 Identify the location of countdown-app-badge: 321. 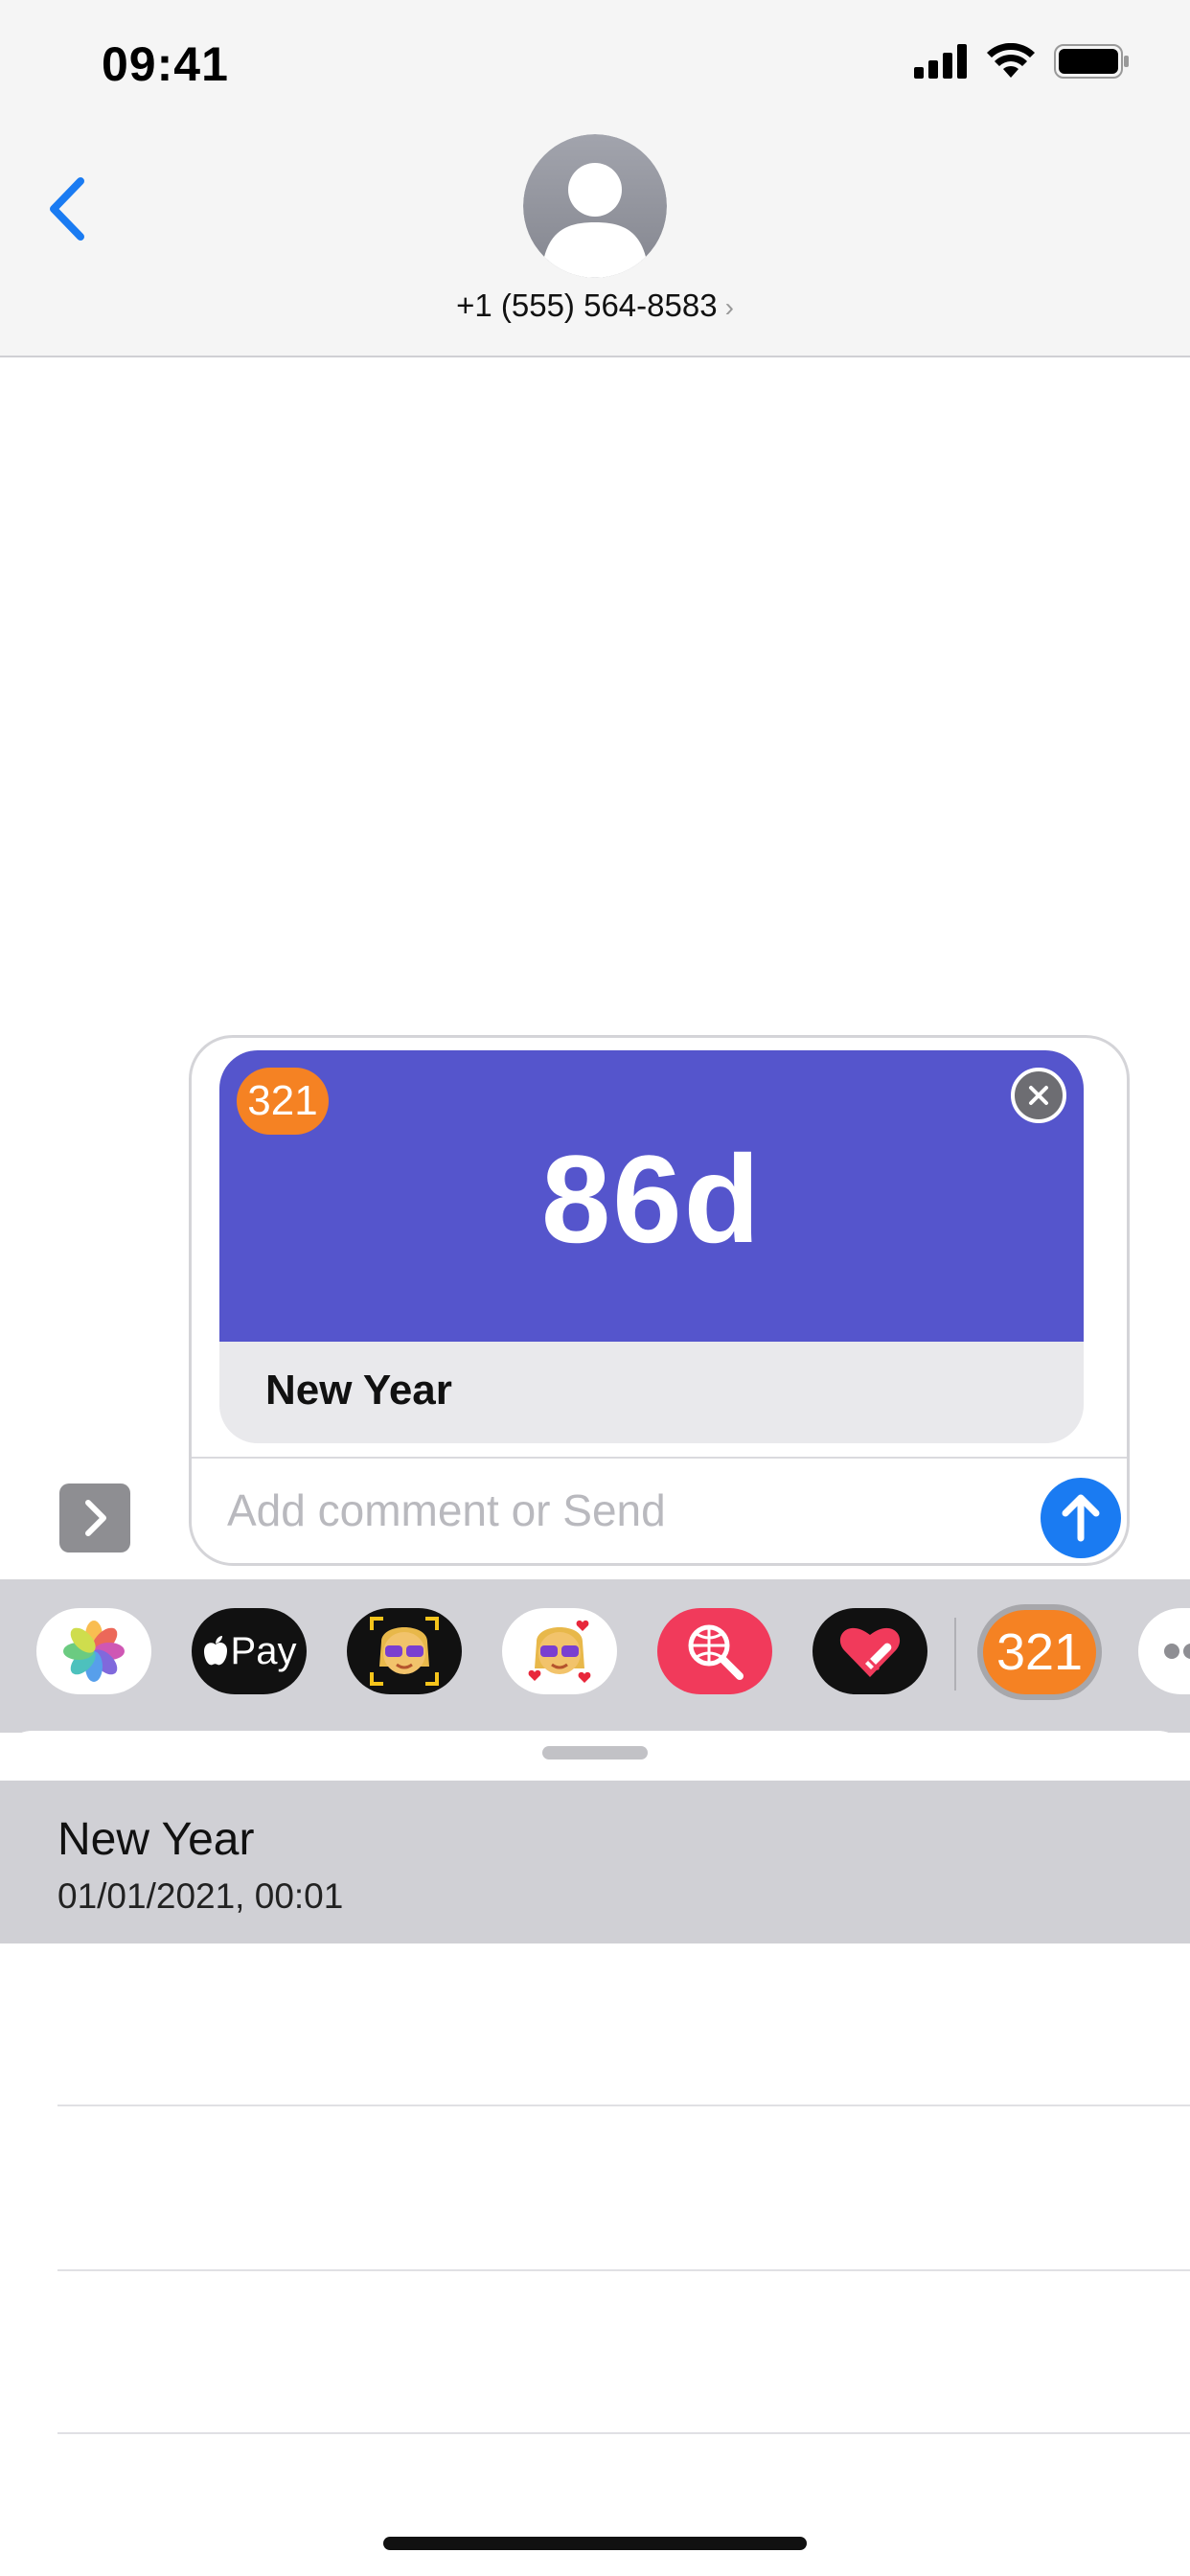
(283, 1101).